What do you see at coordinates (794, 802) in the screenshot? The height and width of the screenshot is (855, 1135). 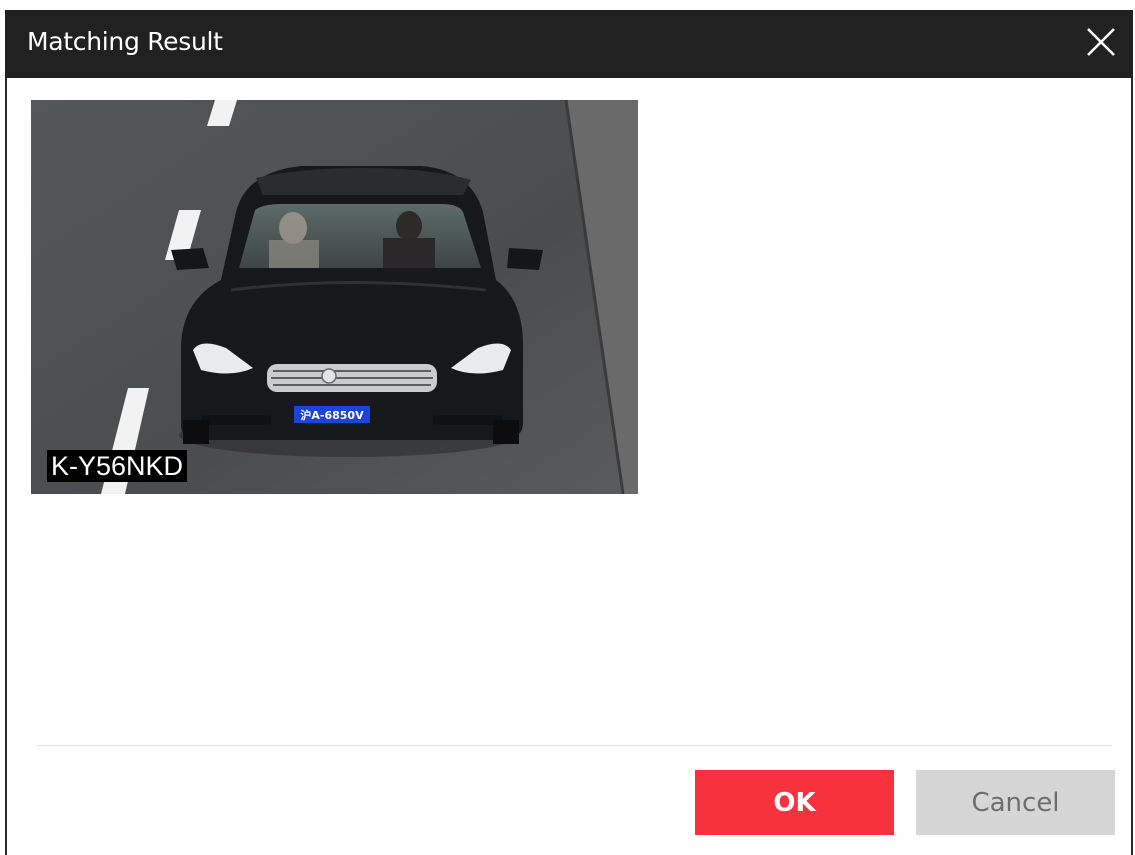 I see `ok-button: OK` at bounding box center [794, 802].